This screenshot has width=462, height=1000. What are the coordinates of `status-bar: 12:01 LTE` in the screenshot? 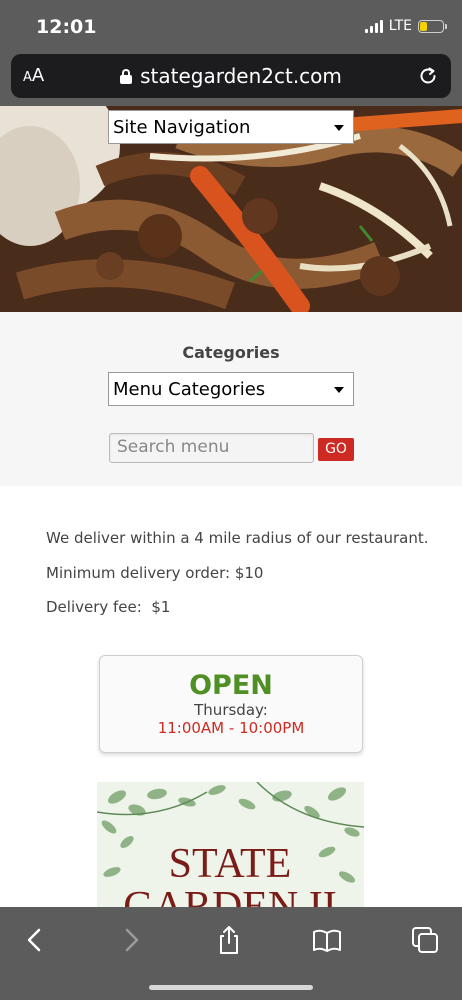 It's located at (231, 27).